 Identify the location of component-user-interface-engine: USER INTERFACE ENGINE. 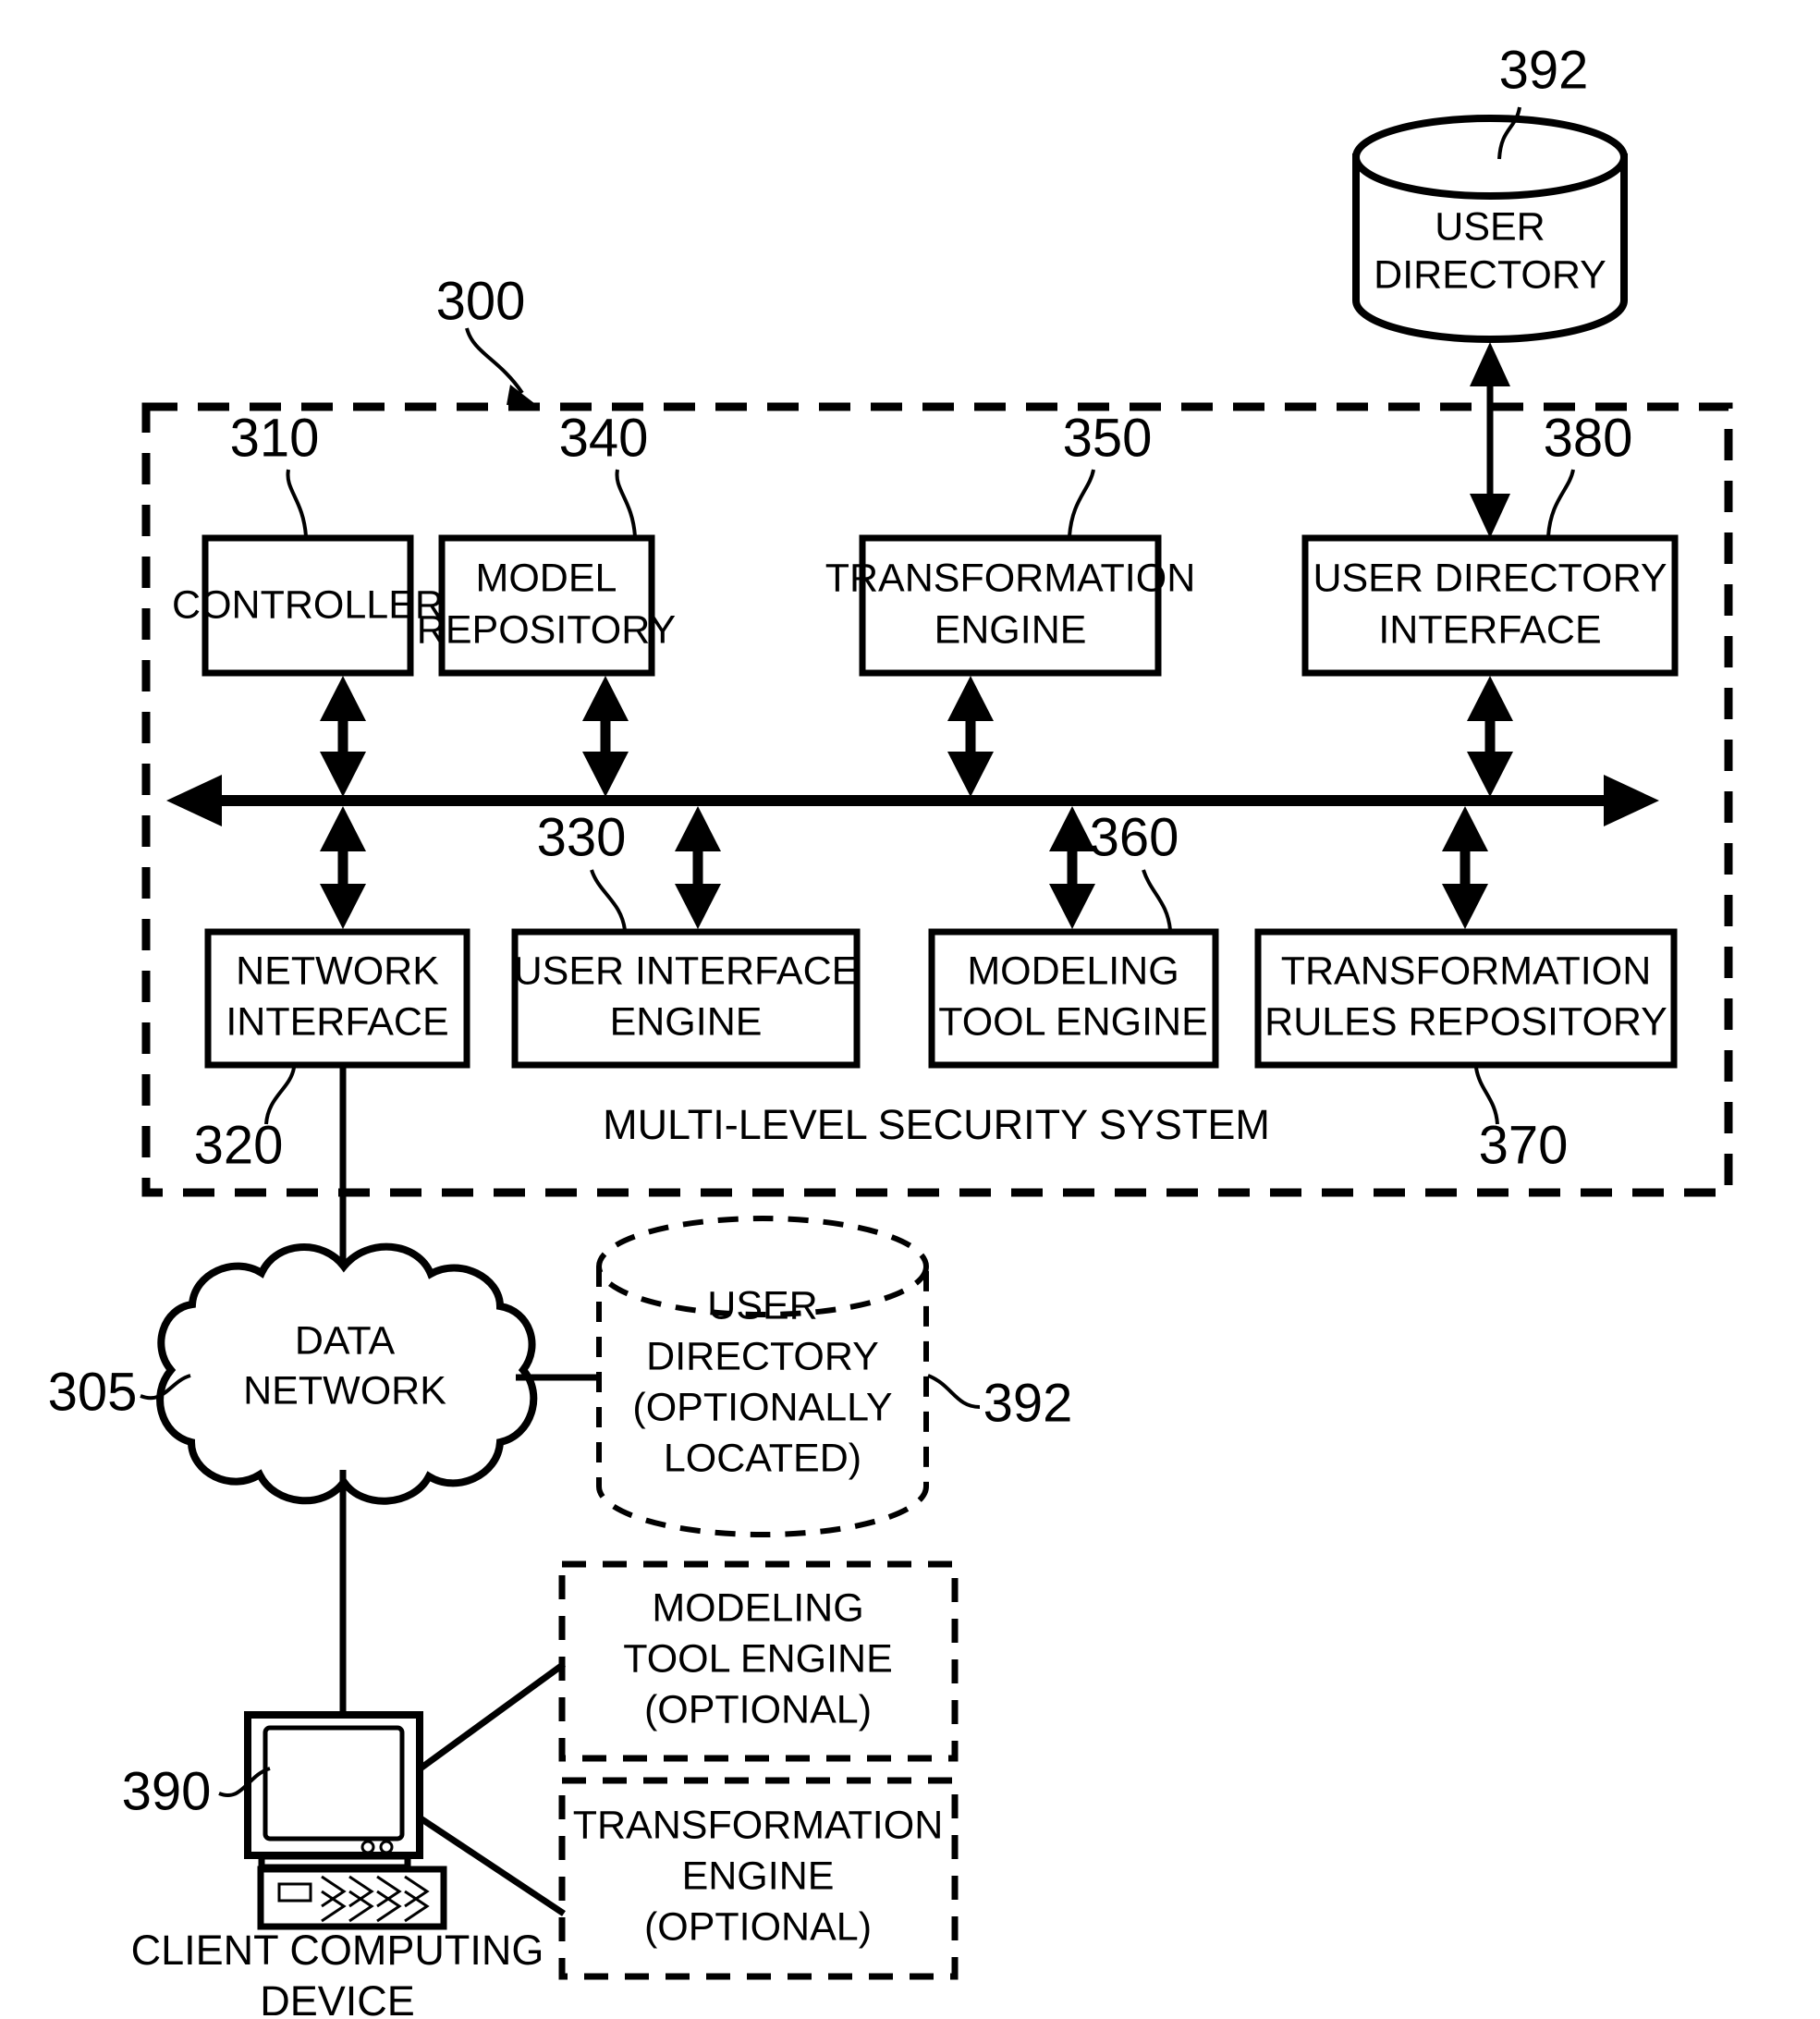
(686, 999).